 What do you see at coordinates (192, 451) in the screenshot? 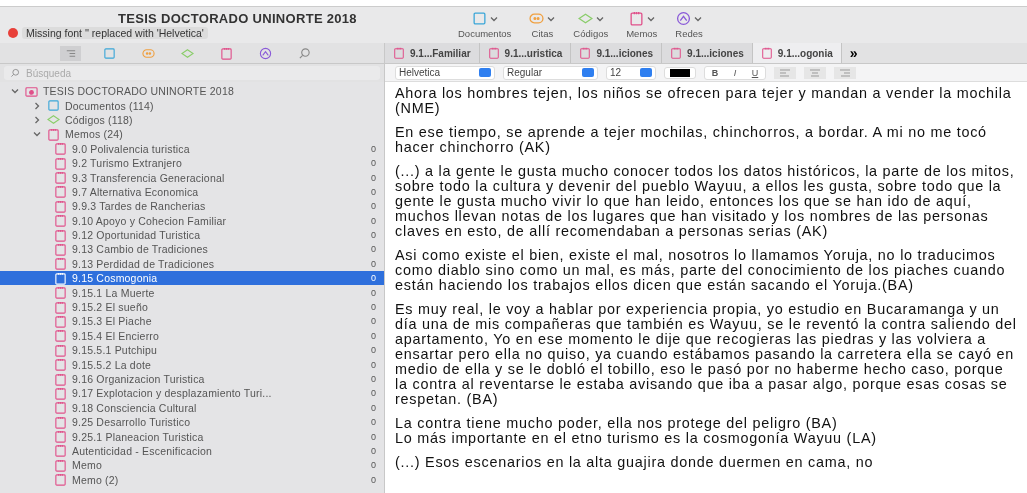
I see `tree-item: Autenticidad - Escenificacion 0` at bounding box center [192, 451].